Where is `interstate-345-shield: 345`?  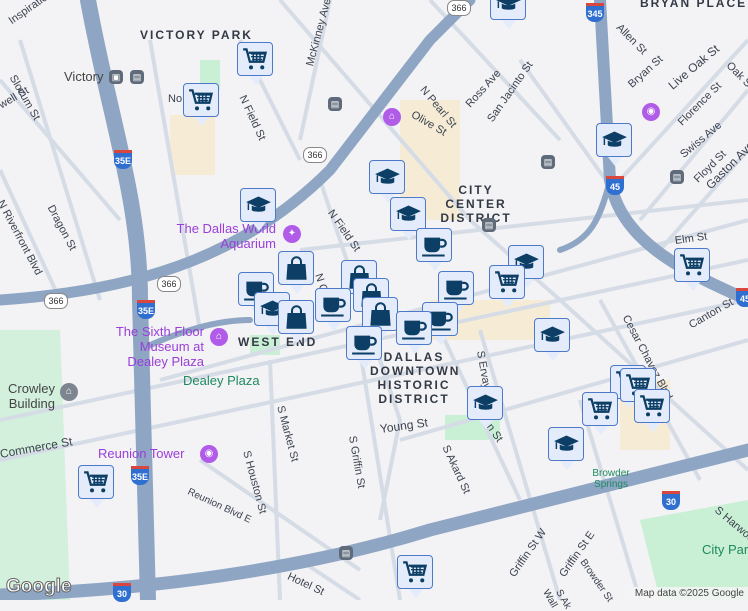 interstate-345-shield: 345 is located at coordinates (595, 12).